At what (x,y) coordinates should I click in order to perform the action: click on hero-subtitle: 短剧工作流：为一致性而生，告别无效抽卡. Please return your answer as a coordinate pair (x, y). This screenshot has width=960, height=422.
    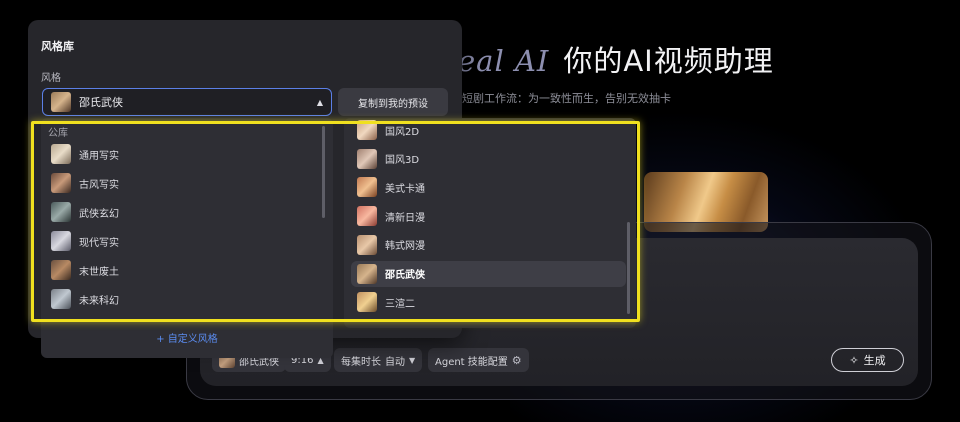
    Looking at the image, I should click on (566, 98).